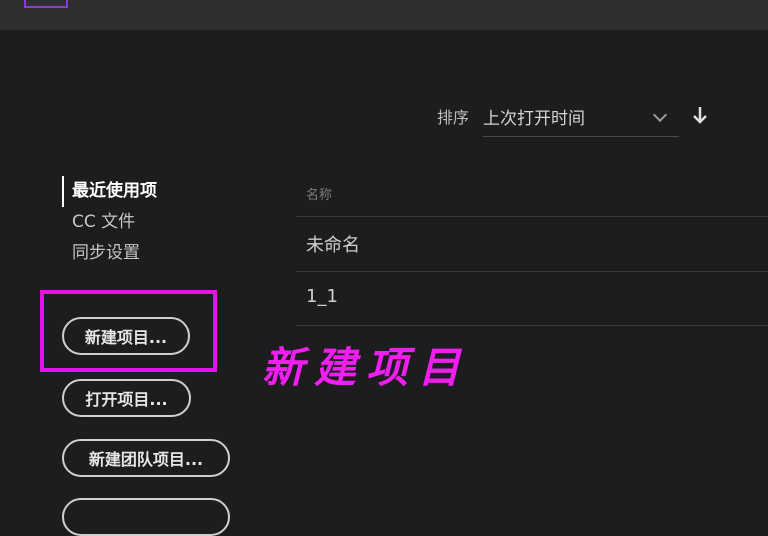 This screenshot has width=768, height=536. I want to click on sidebar-item-sync-settings: 同步设置, so click(109, 253).